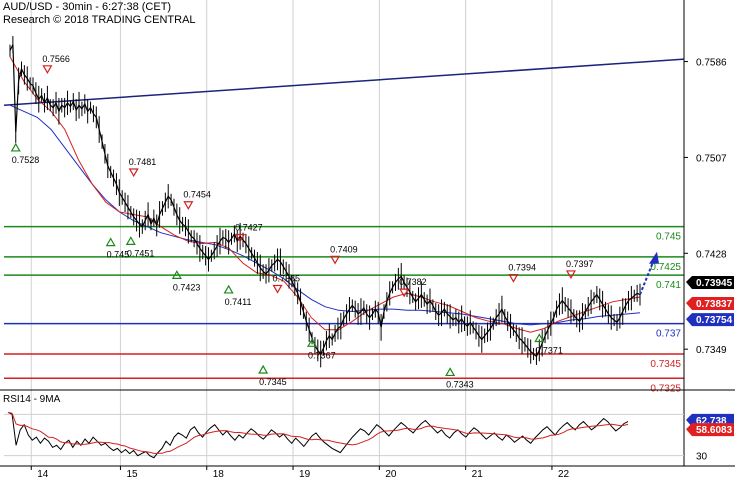 This screenshot has height=485, width=735. What do you see at coordinates (249, 228) in the screenshot?
I see `swing-label: 0.7427` at bounding box center [249, 228].